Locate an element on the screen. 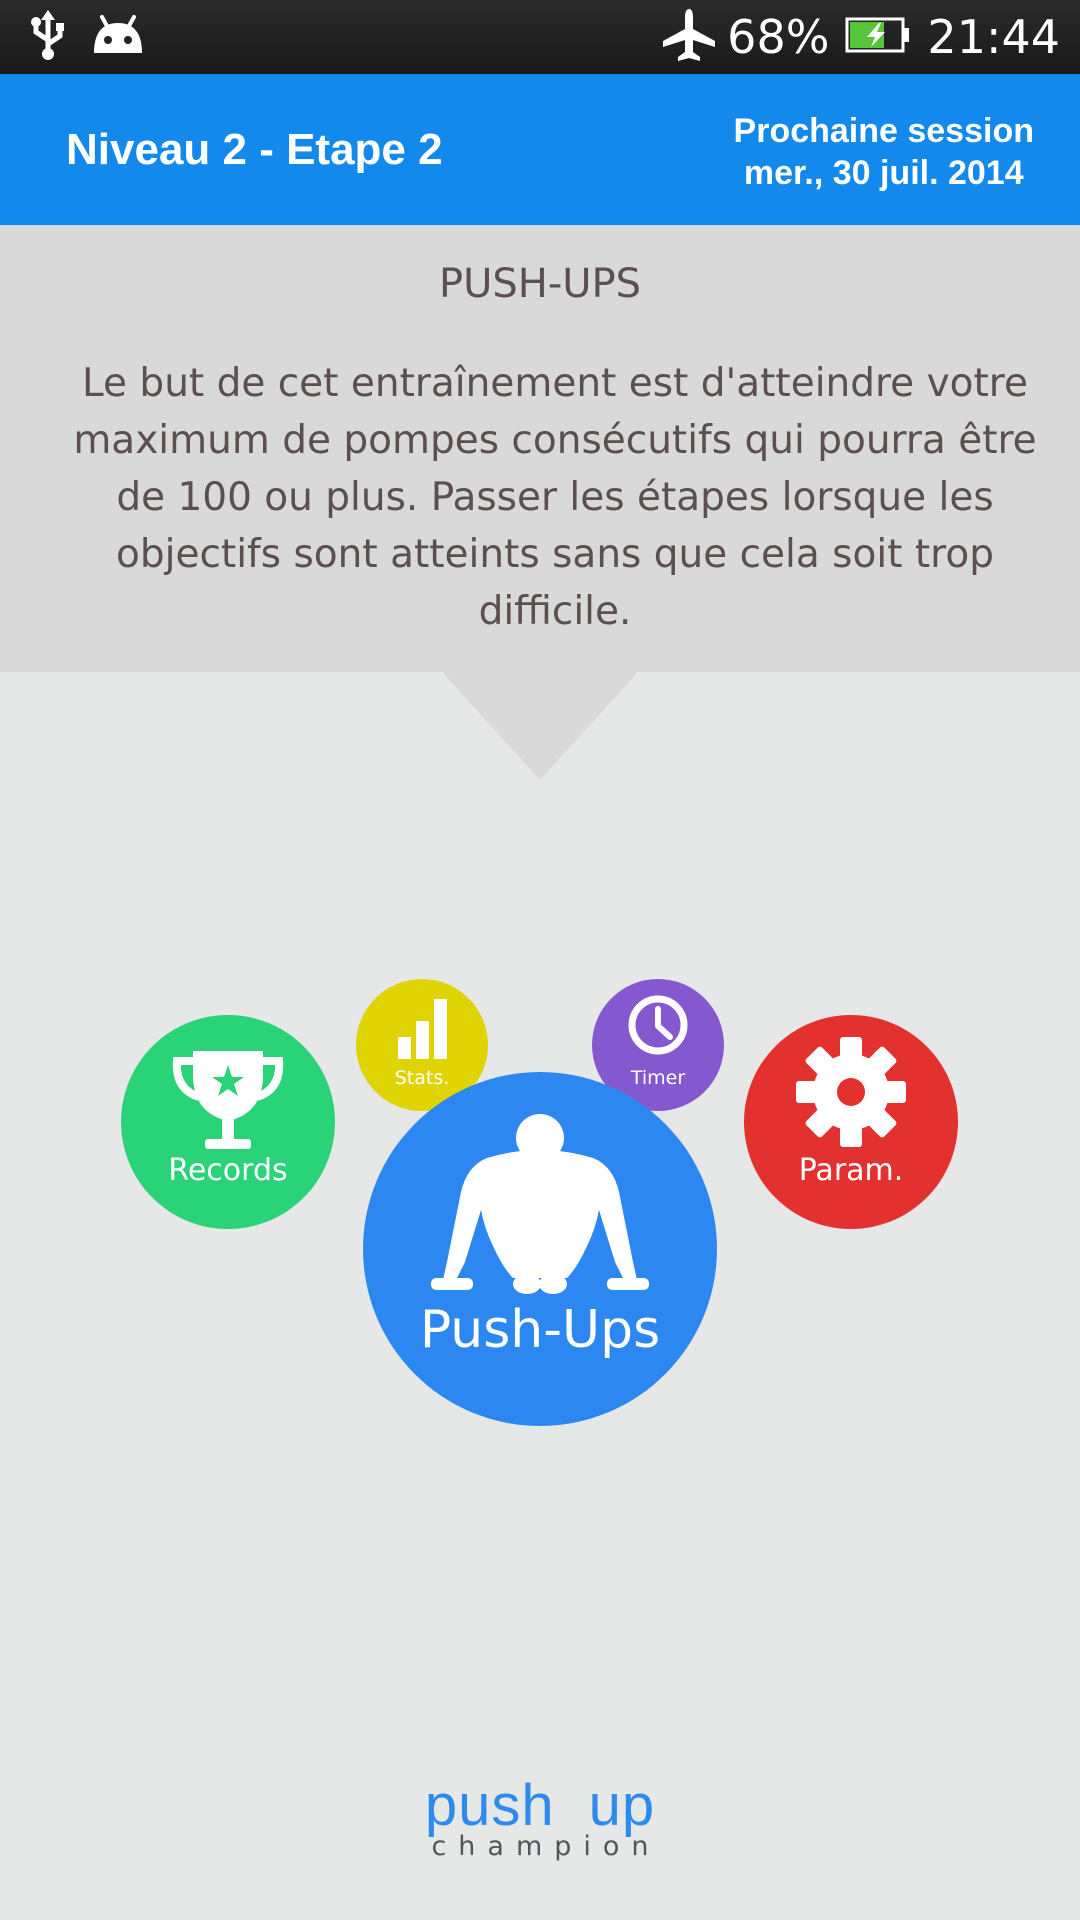 This screenshot has height=1920, width=1080. status-bar: 68% 21:44 is located at coordinates (540, 37).